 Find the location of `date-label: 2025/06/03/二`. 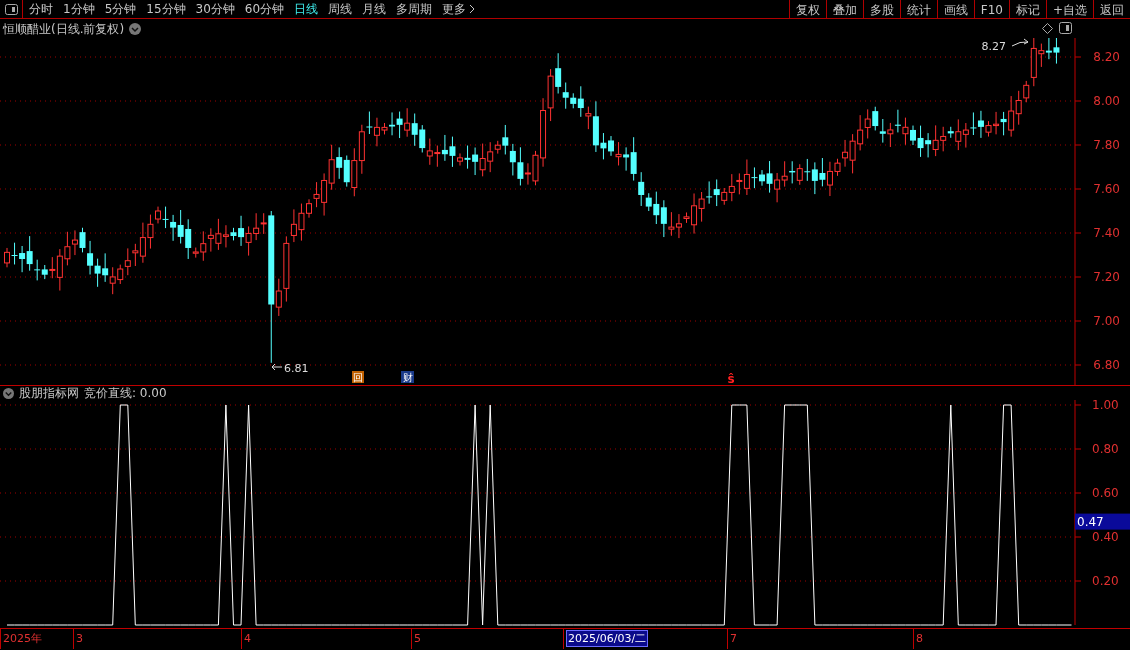

date-label: 2025/06/03/二 is located at coordinates (607, 638).